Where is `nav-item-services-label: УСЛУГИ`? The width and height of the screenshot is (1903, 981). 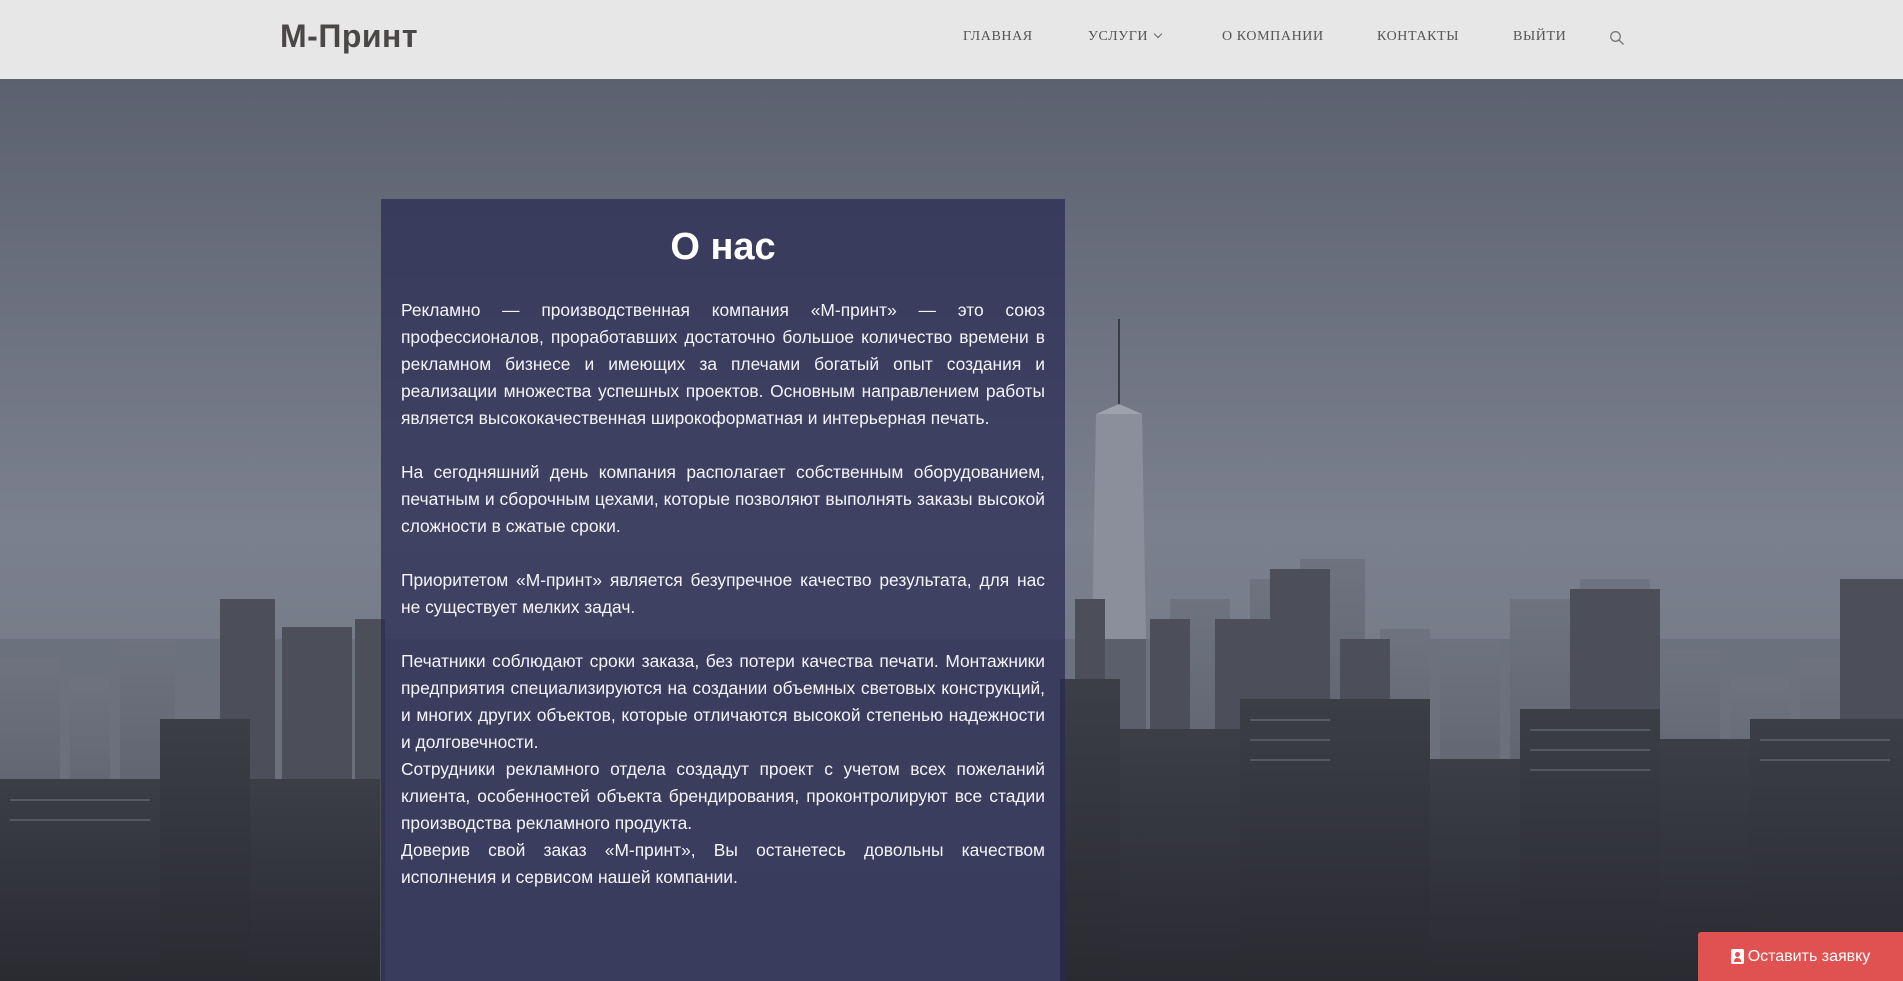 nav-item-services-label: УСЛУГИ is located at coordinates (1118, 36).